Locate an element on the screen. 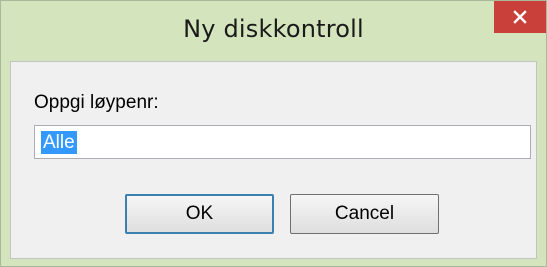 This screenshot has height=267, width=547. close-button is located at coordinates (520, 17).